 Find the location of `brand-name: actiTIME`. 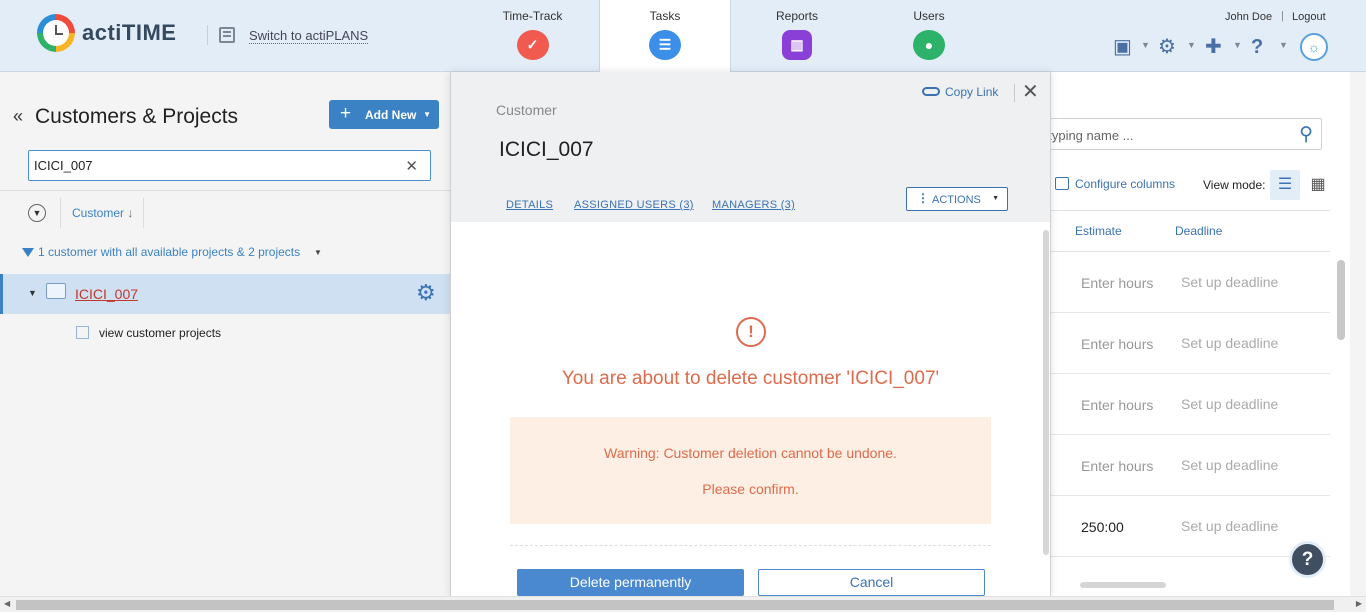

brand-name: actiTIME is located at coordinates (129, 33).